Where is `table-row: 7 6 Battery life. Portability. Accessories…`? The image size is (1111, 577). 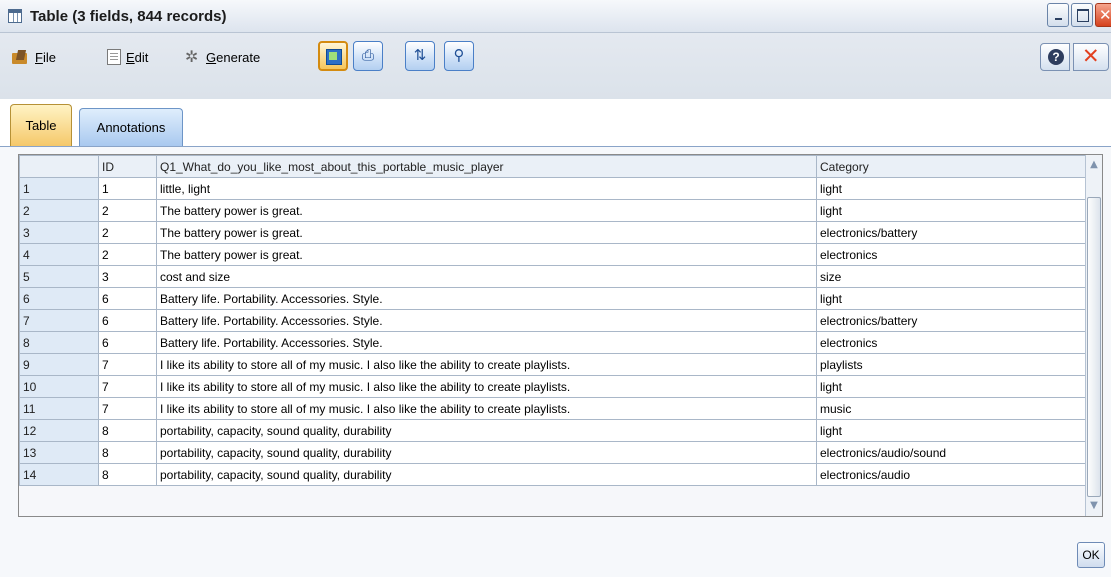 table-row: 7 6 Battery life. Portability. Accessories… is located at coordinates (553, 320).